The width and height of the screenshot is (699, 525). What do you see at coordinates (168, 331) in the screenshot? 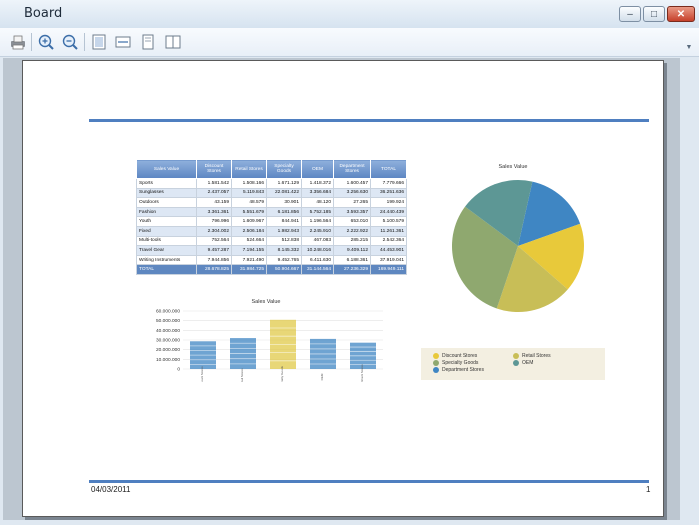
I see `y-tick-label: 40.000.000` at bounding box center [168, 331].